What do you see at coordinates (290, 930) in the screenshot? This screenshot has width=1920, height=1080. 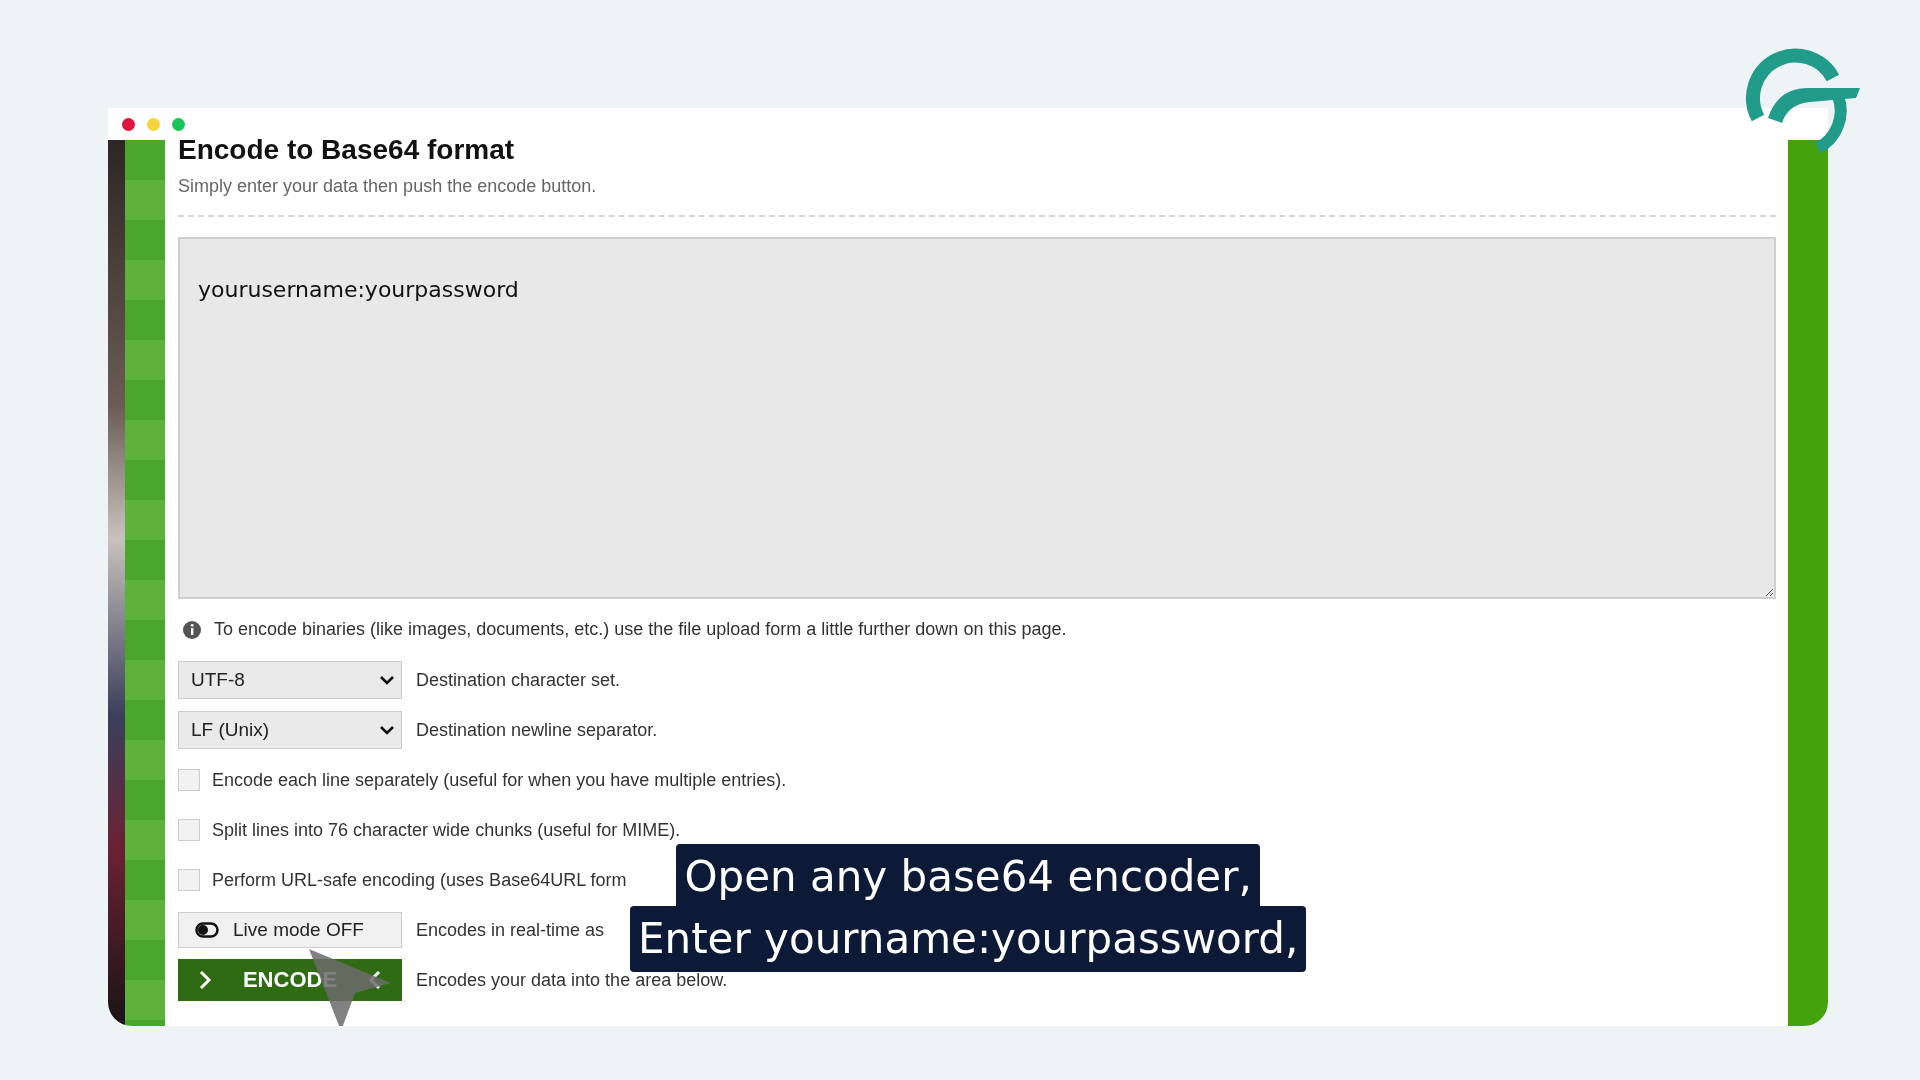 I see `live-mode-toggle: Live mode OFF` at bounding box center [290, 930].